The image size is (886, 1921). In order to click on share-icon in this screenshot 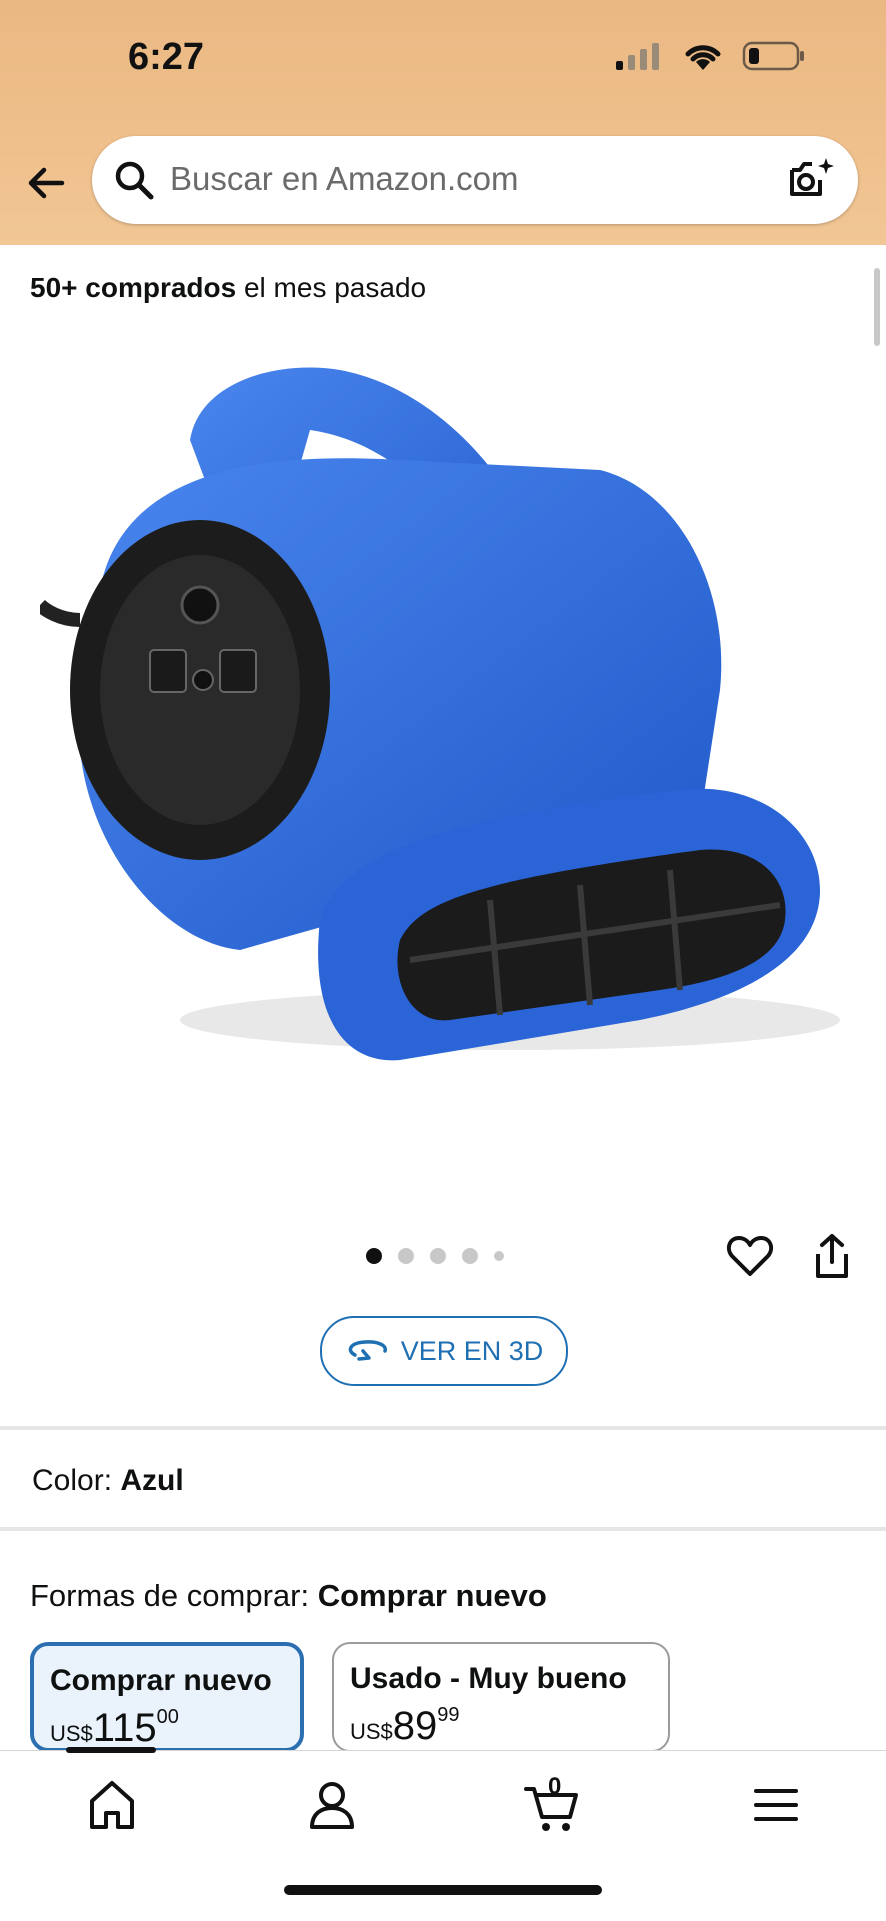, I will do `click(832, 1256)`.